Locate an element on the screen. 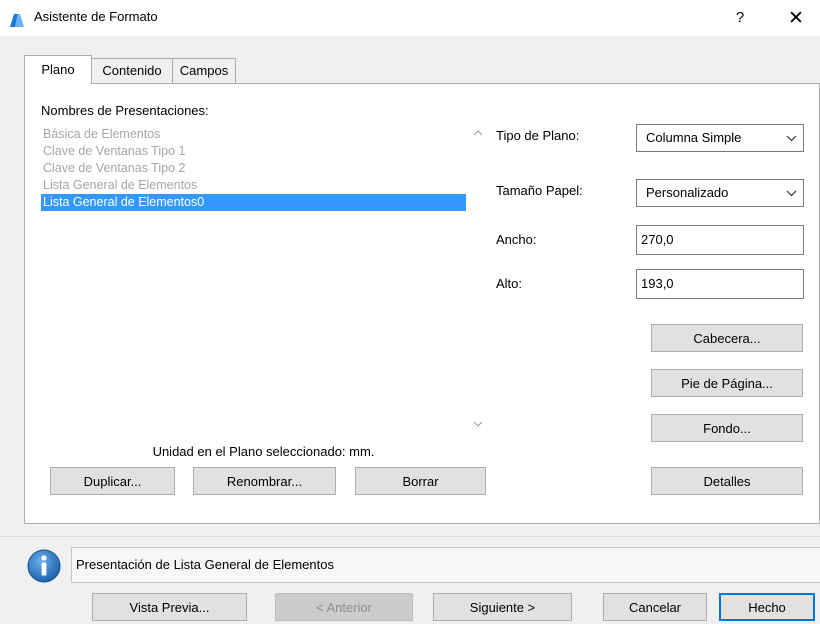  scroll-up-icon is located at coordinates (478, 134).